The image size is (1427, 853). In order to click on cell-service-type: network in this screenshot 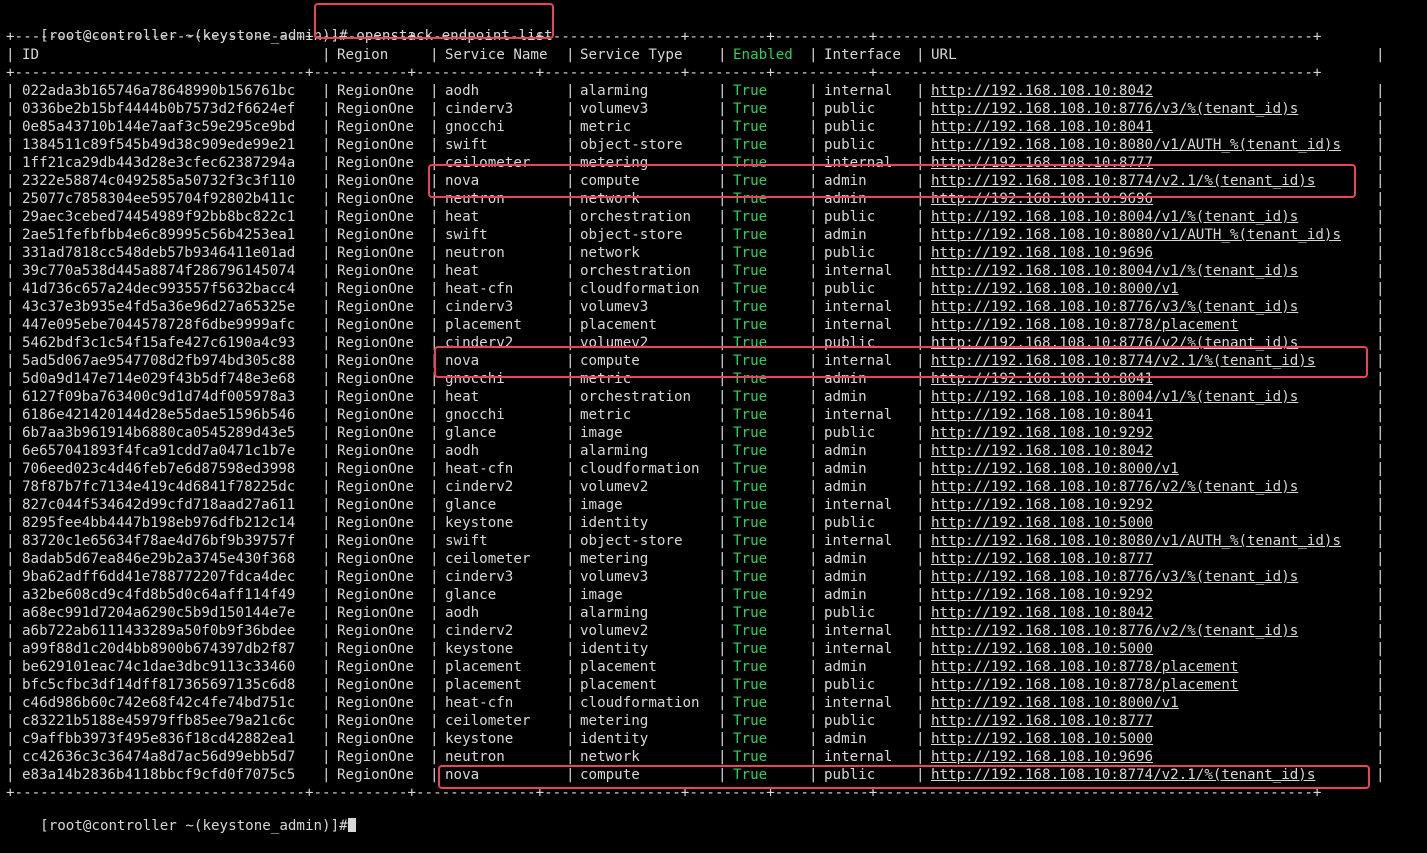, I will do `click(610, 199)`.